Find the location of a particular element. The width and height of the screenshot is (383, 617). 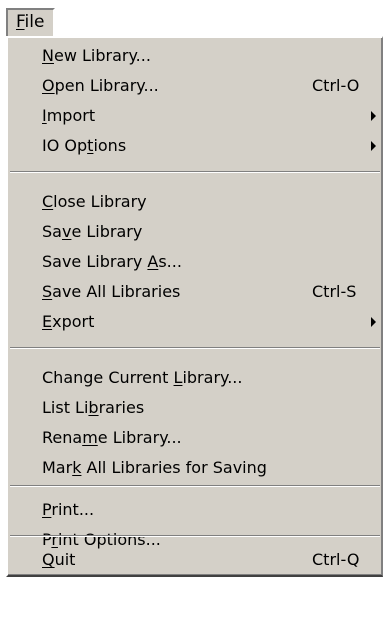

menu-item-label: Export is located at coordinates (68, 321).